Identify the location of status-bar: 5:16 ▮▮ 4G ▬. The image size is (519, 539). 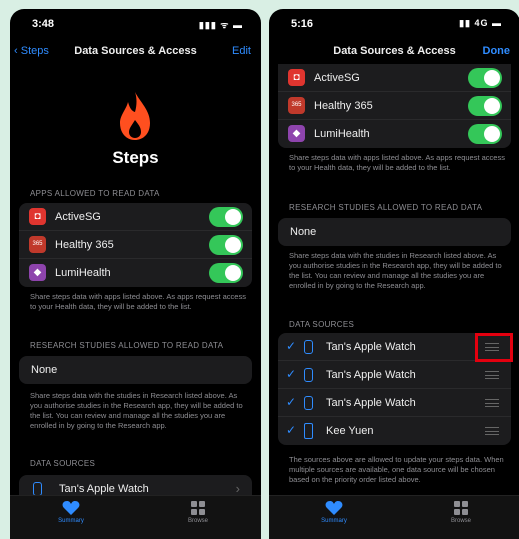
(394, 23).